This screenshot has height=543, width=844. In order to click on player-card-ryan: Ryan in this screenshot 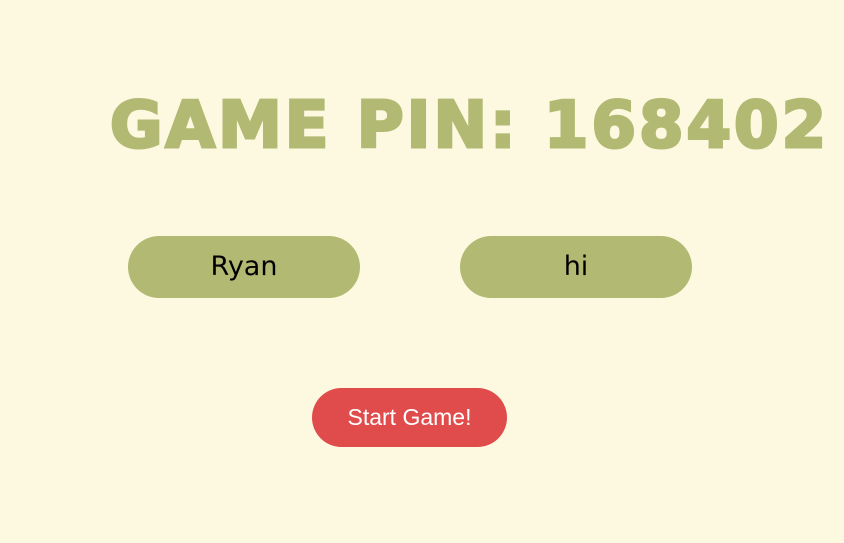, I will do `click(244, 267)`.